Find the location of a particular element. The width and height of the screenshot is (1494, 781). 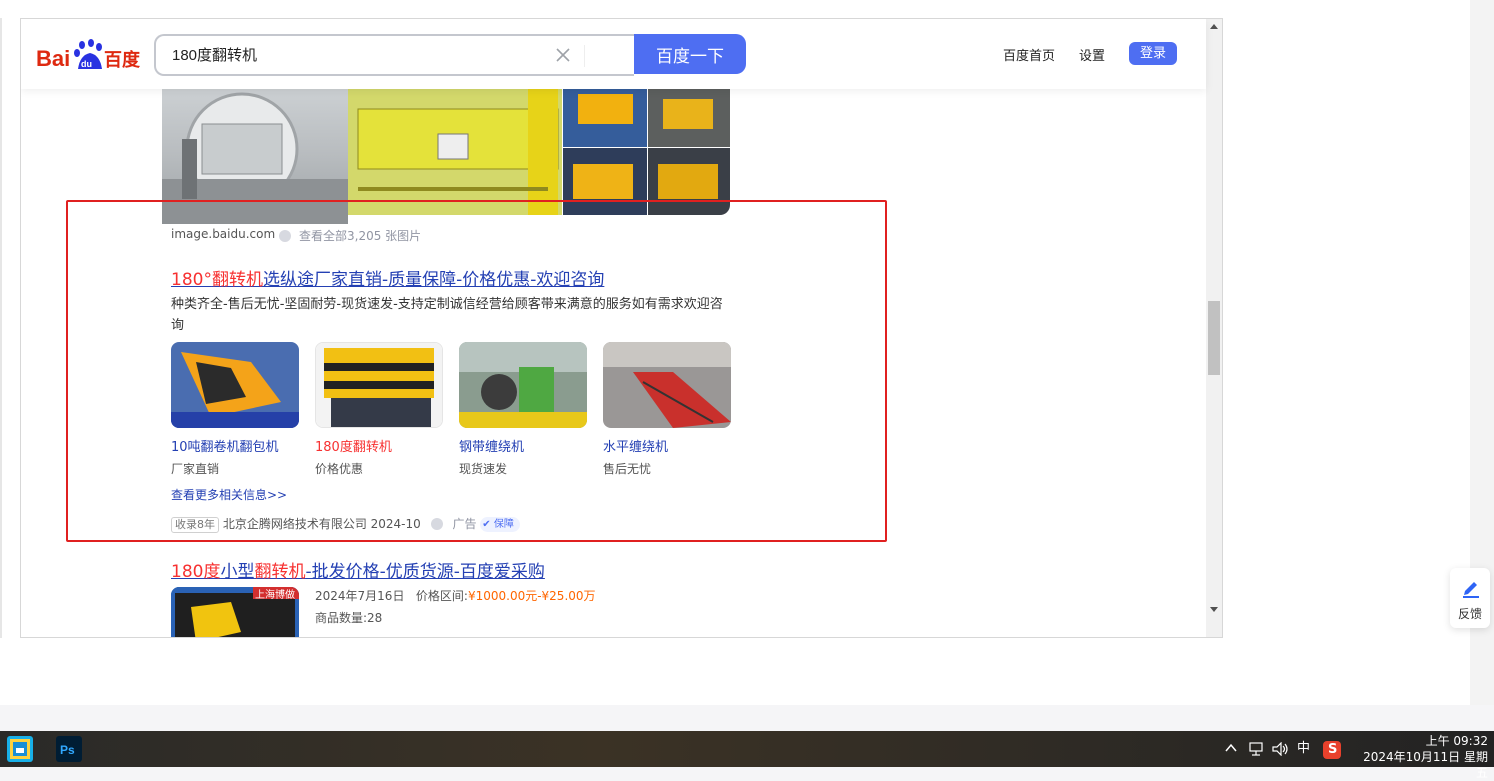

product-card-title: 180度翻转机 is located at coordinates (379, 445).